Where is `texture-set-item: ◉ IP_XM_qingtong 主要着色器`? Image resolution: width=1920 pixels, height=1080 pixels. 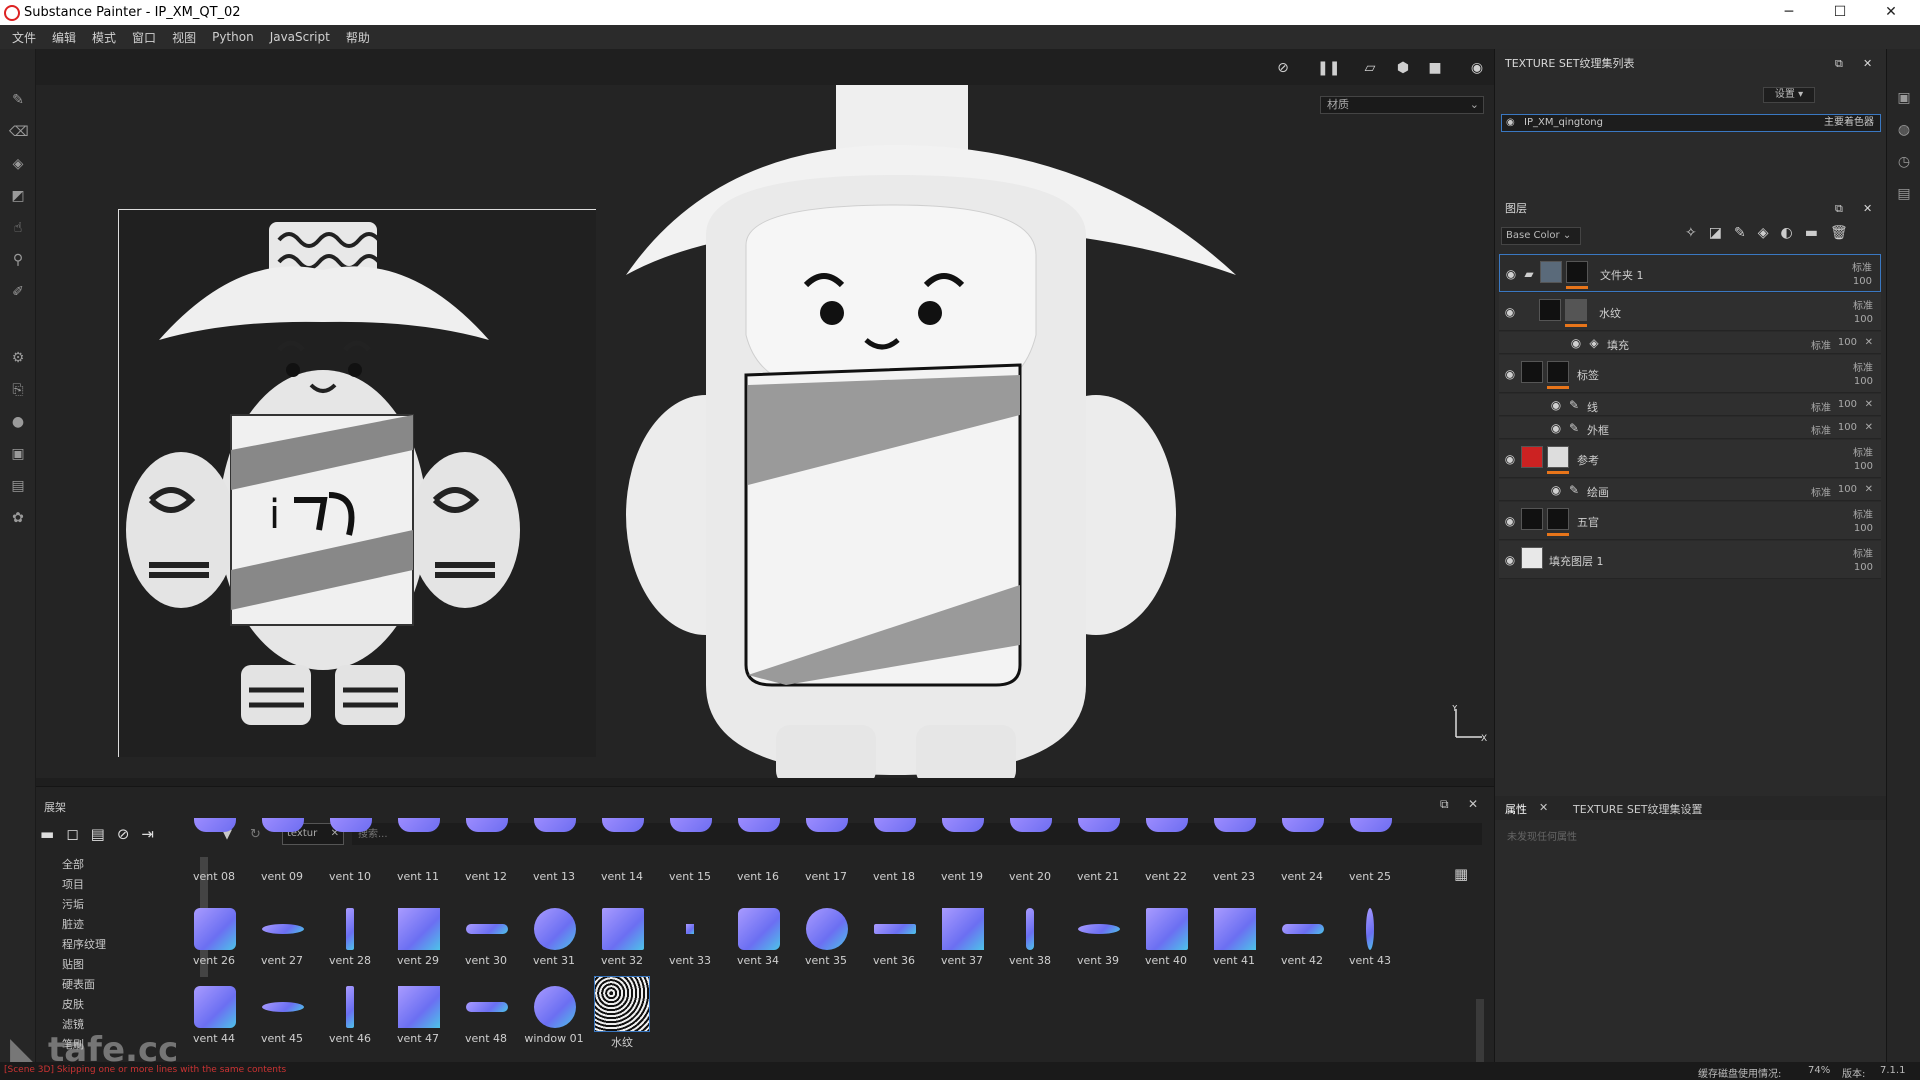 texture-set-item: ◉ IP_XM_qingtong 主要着色器 is located at coordinates (1691, 123).